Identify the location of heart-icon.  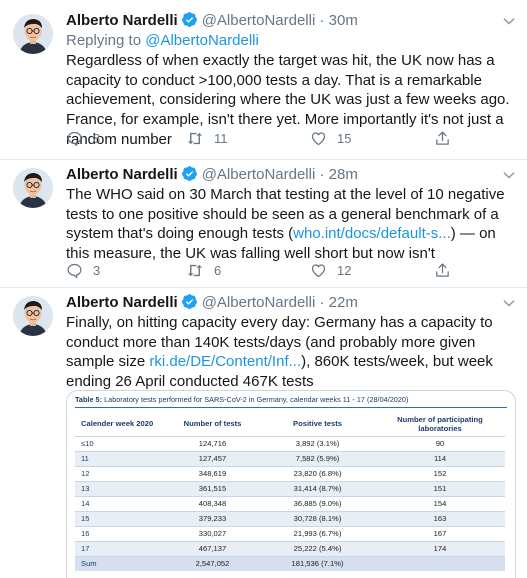
(318, 138).